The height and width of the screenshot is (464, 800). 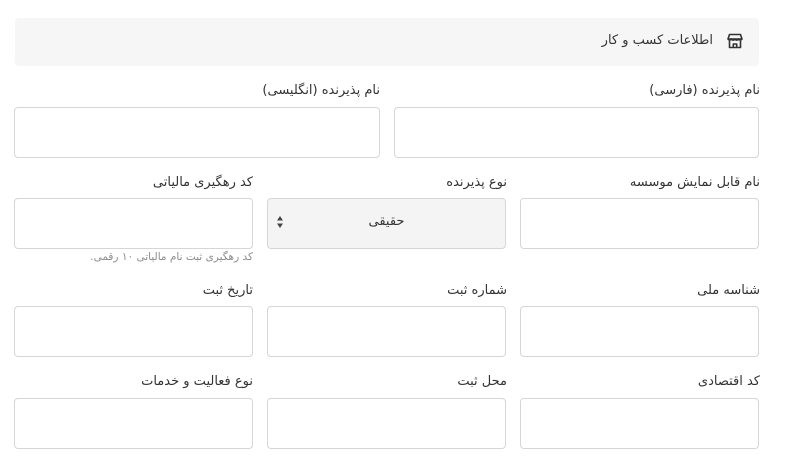 I want to click on merchant-name-en-input, so click(x=197, y=132).